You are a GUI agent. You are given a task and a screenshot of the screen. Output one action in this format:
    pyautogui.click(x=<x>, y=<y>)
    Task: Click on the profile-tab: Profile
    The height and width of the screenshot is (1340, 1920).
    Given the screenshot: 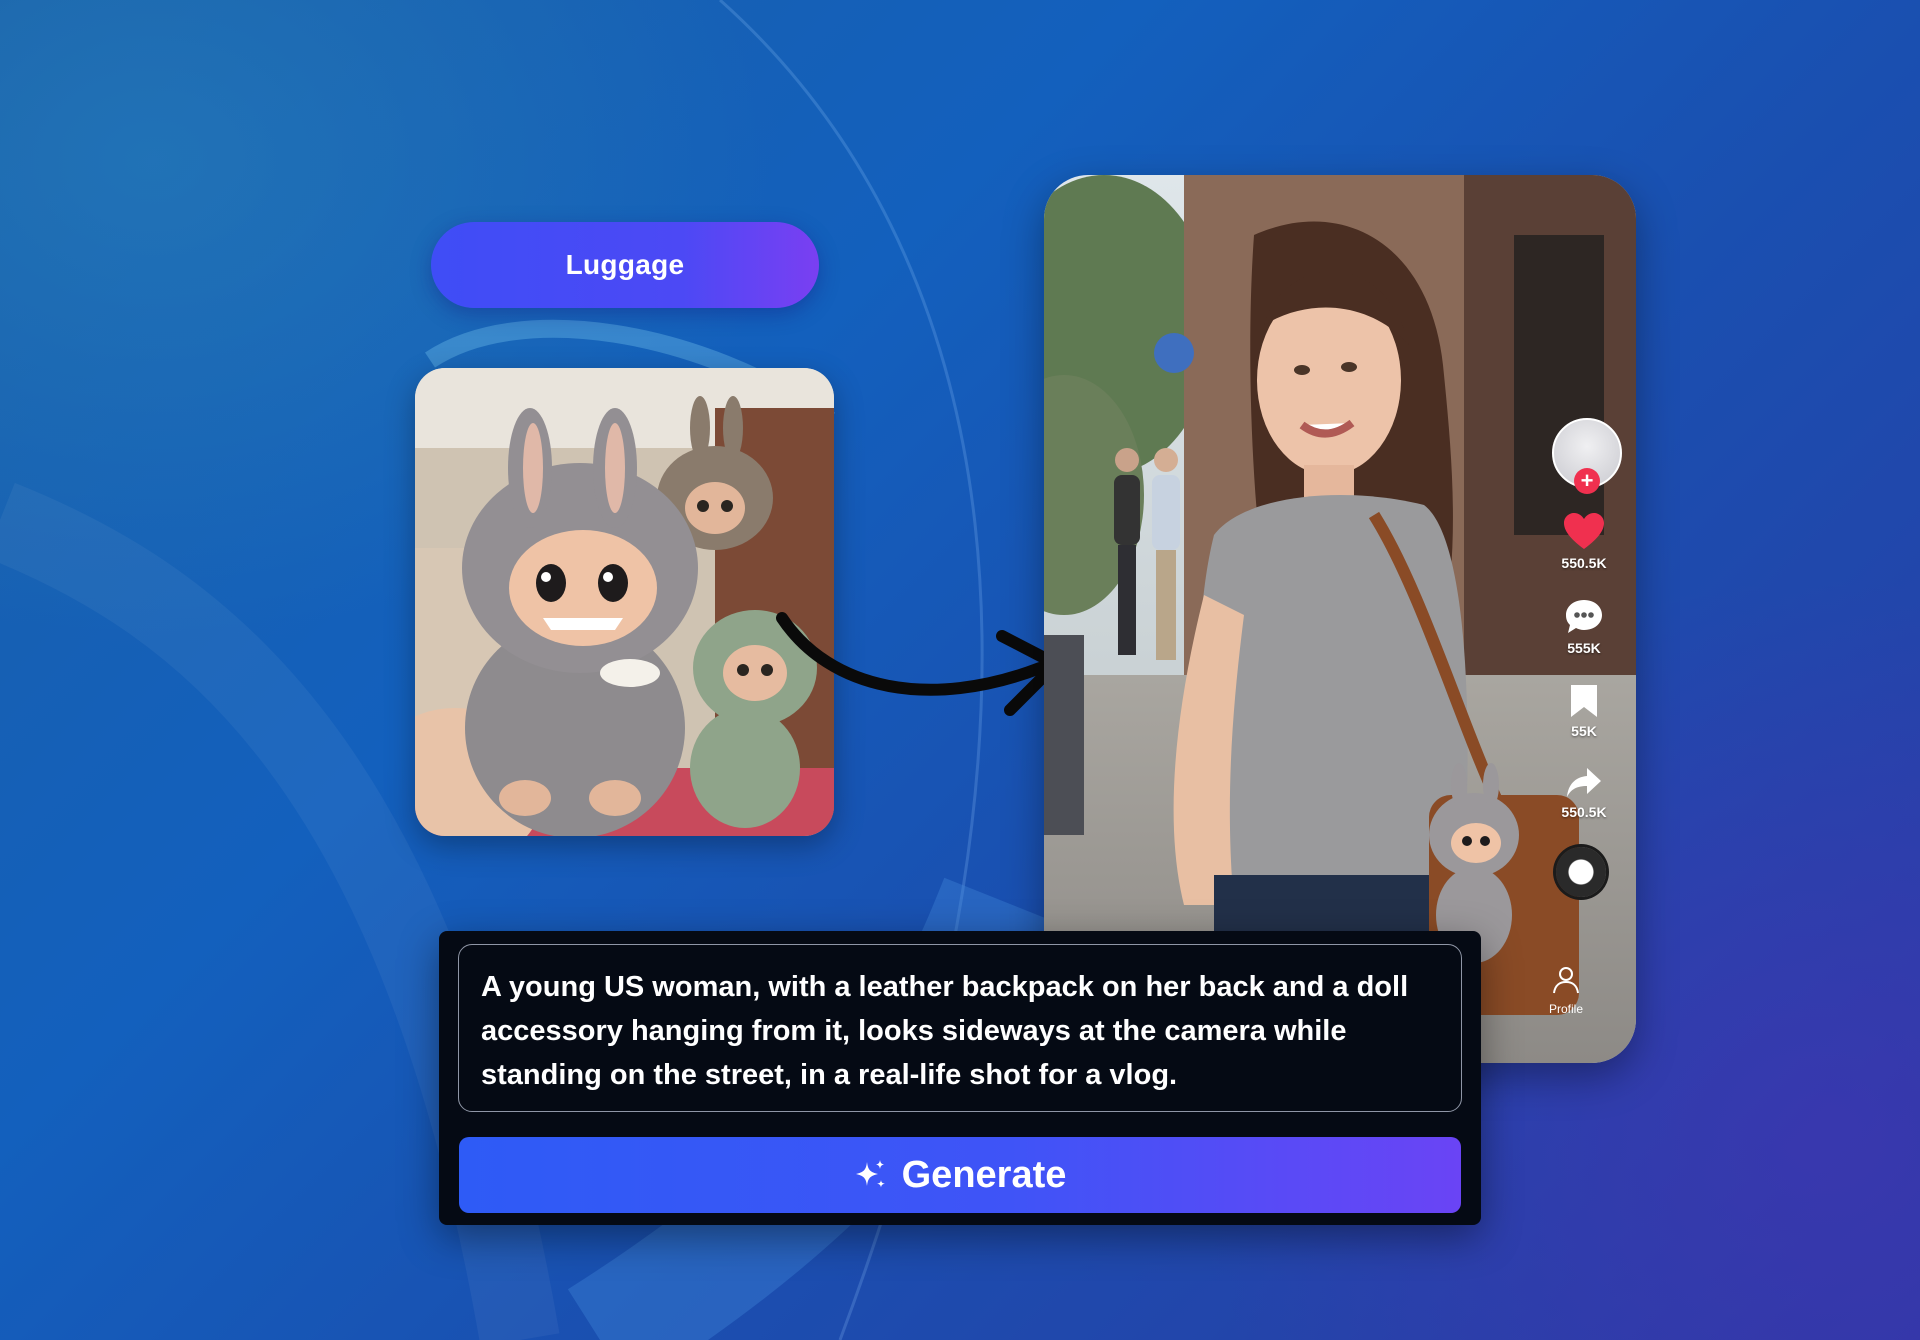 What is the action you would take?
    pyautogui.click(x=1566, y=990)
    